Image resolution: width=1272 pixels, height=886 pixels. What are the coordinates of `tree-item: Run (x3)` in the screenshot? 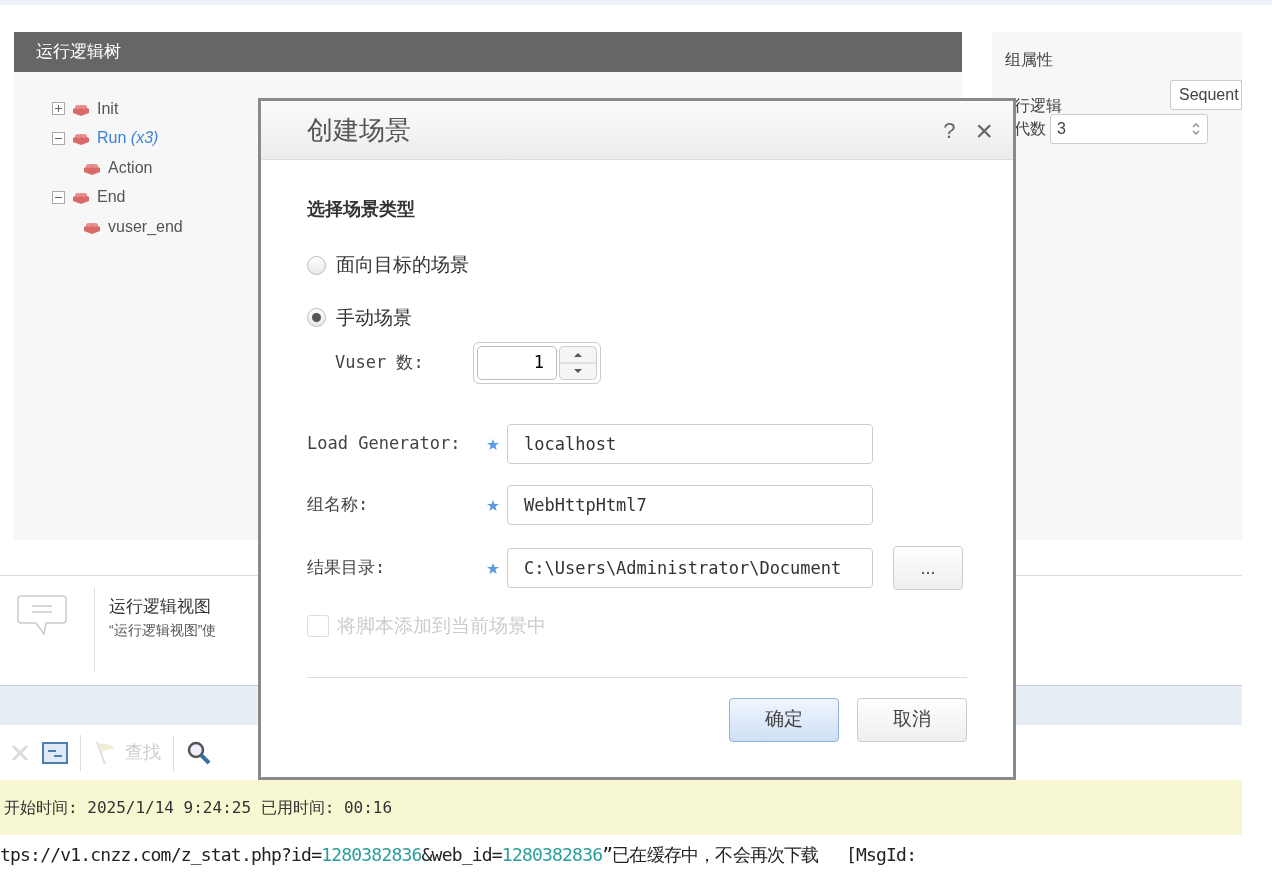 It's located at (128, 138).